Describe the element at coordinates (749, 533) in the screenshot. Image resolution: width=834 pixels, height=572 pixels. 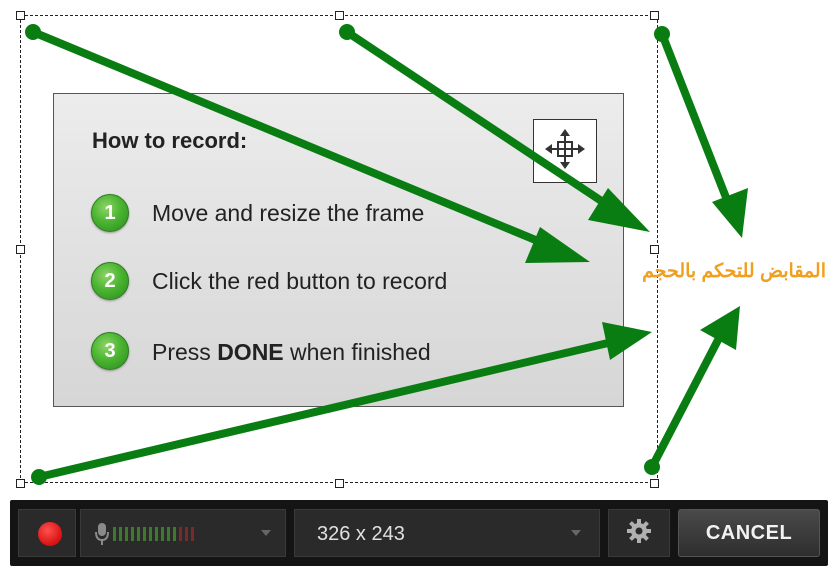
I see `cancel-button: CANCEL` at that location.